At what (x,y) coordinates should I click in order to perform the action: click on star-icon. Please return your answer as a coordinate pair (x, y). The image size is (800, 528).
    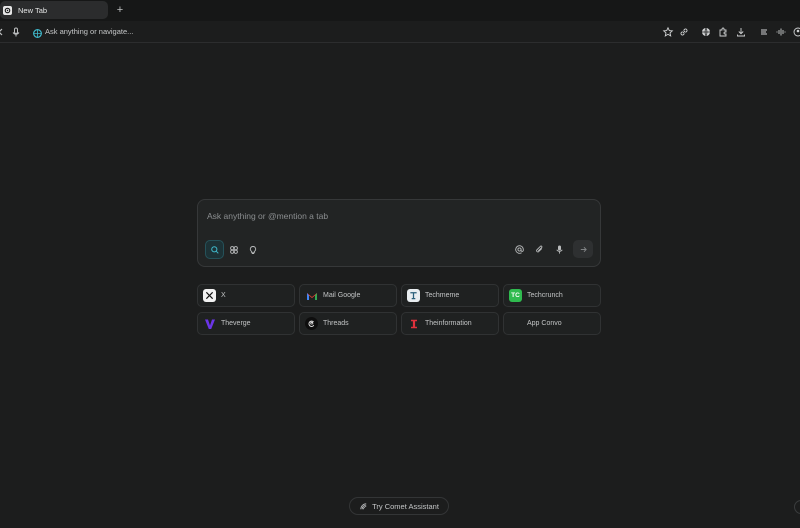
    Looking at the image, I should click on (668, 32).